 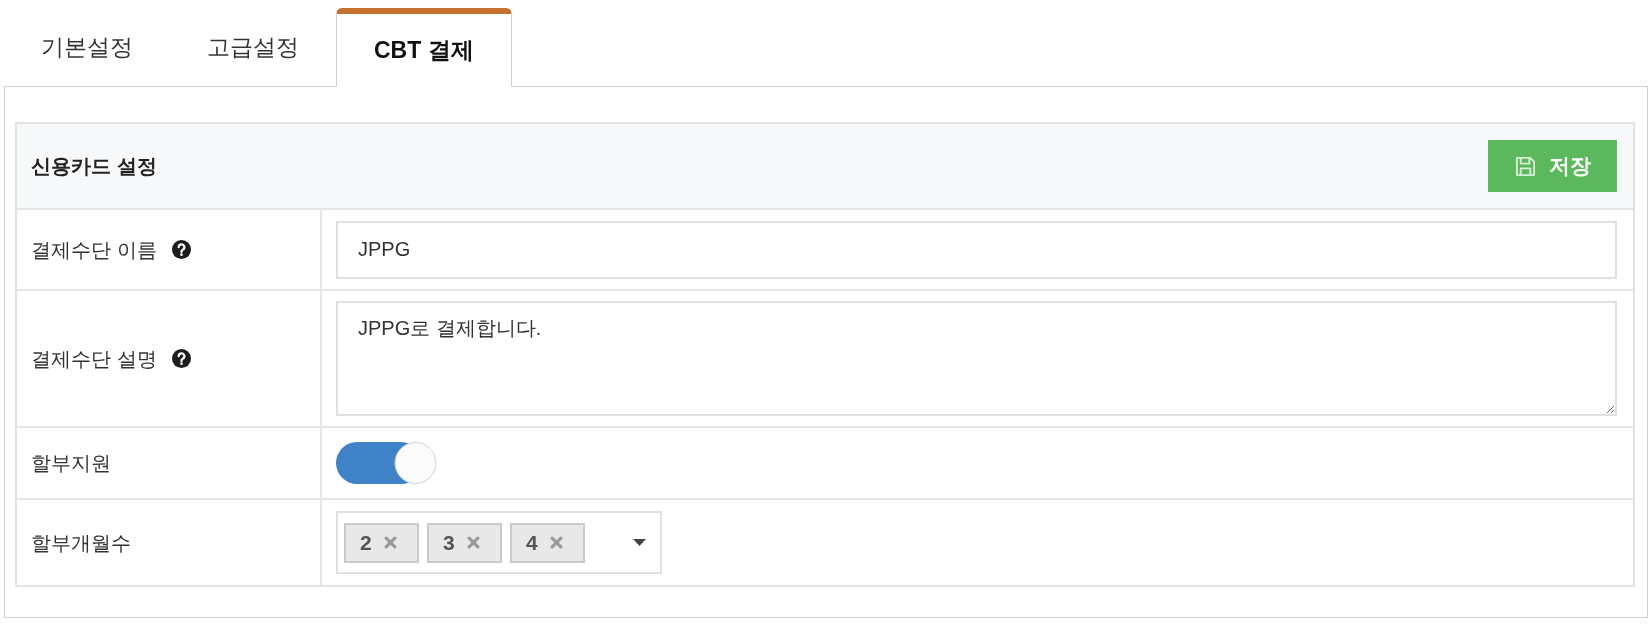 I want to click on tag-label: 4, so click(x=532, y=542).